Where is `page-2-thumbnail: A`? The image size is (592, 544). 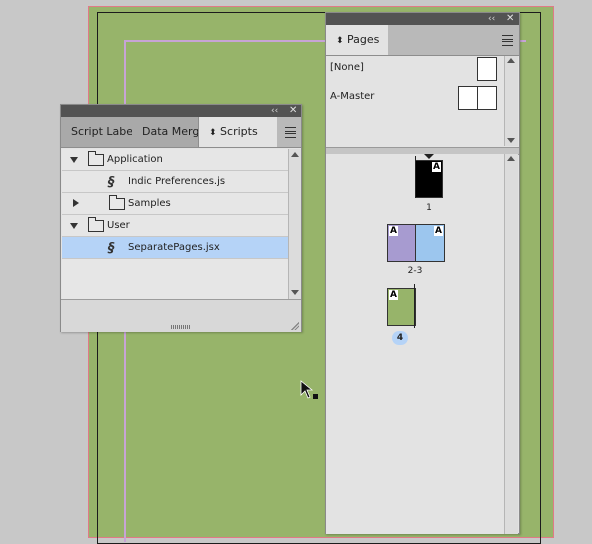
page-2-thumbnail: A is located at coordinates (401, 243).